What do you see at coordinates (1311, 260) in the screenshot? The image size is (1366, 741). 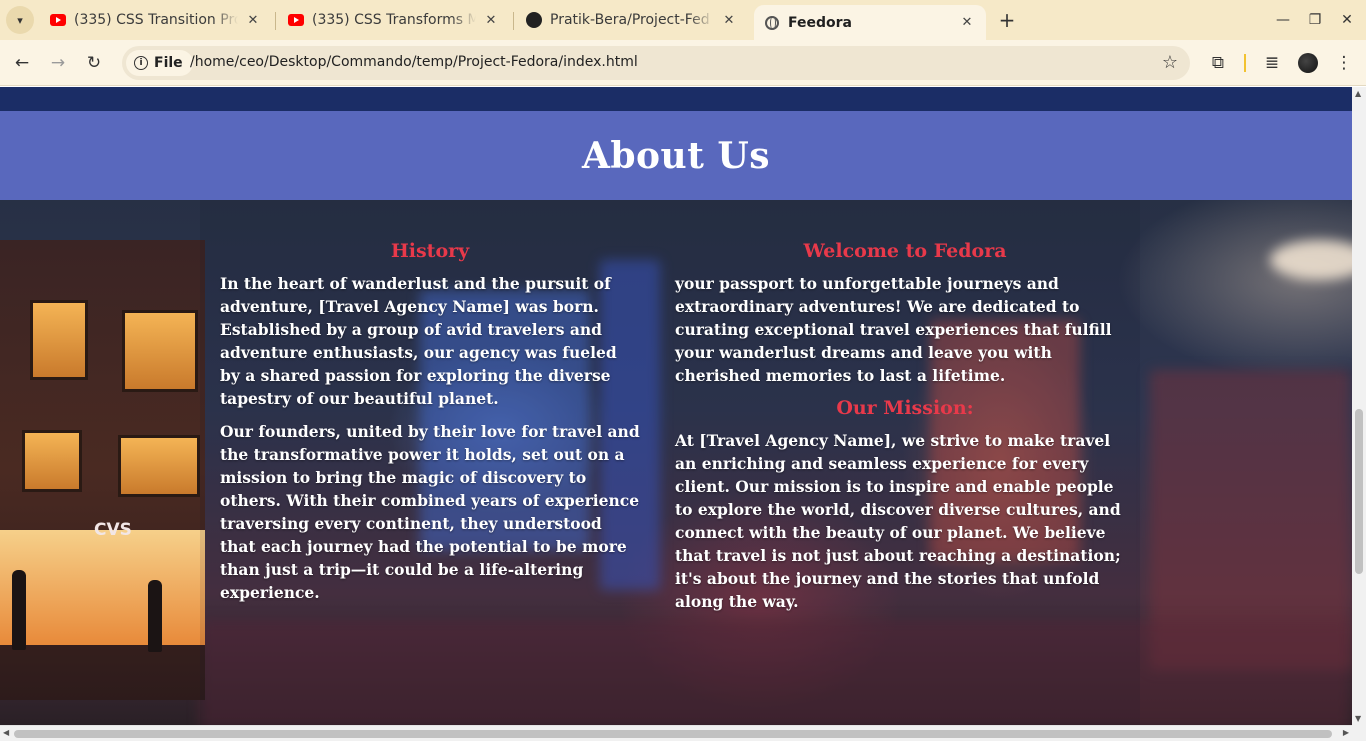 I see `street-lamp` at bounding box center [1311, 260].